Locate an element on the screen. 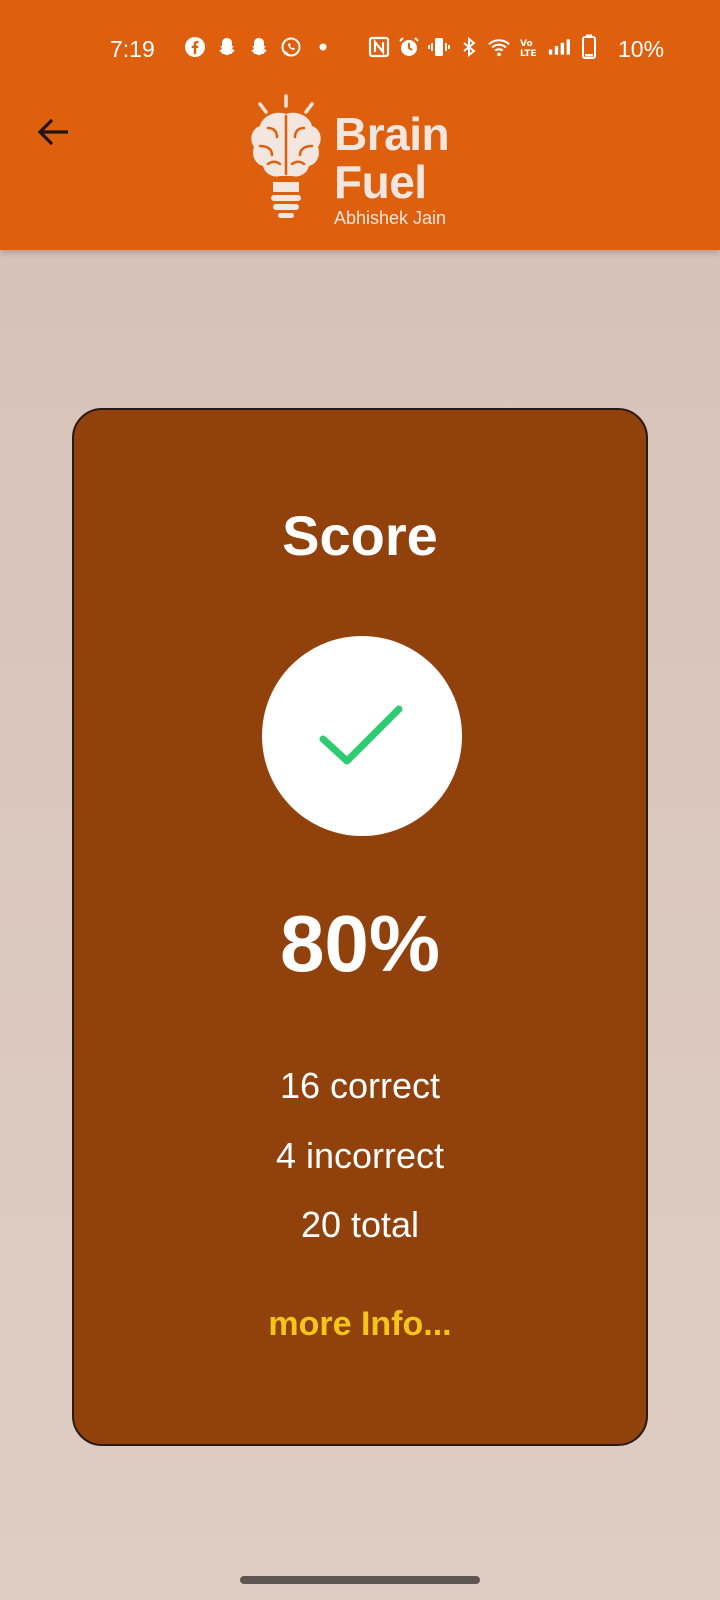  score-title: Score is located at coordinates (360, 535).